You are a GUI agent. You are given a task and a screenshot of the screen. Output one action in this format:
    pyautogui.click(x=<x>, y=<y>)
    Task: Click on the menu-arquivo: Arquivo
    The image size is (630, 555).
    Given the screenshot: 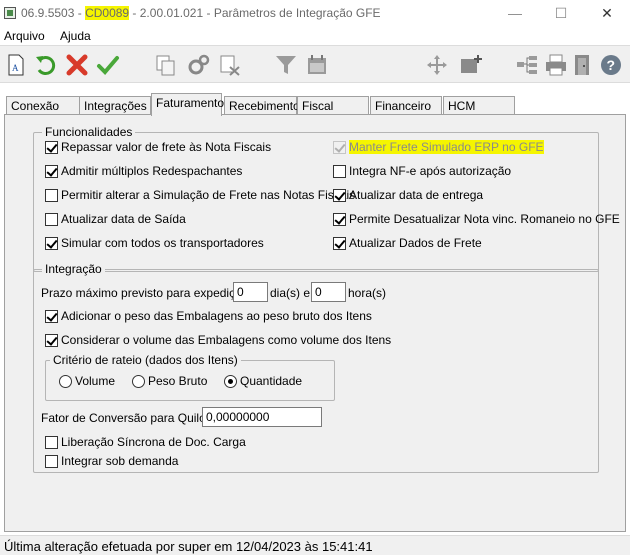 What is the action you would take?
    pyautogui.click(x=24, y=36)
    